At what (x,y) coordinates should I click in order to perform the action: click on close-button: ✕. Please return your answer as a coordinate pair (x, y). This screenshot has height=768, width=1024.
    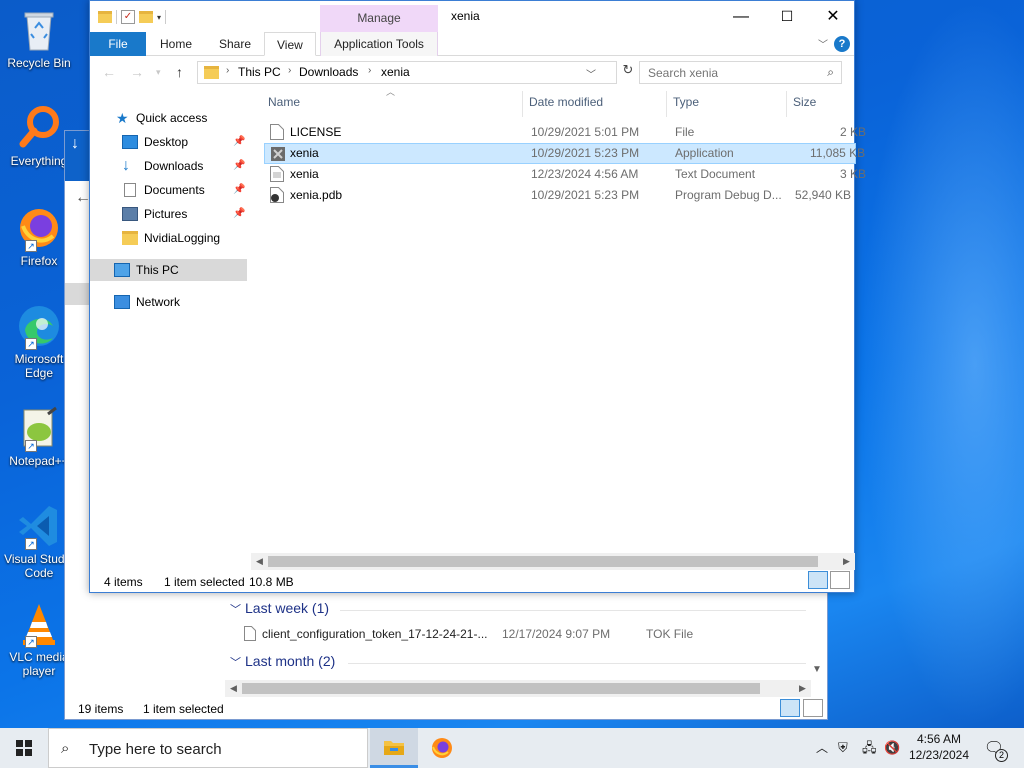
    Looking at the image, I should click on (833, 16).